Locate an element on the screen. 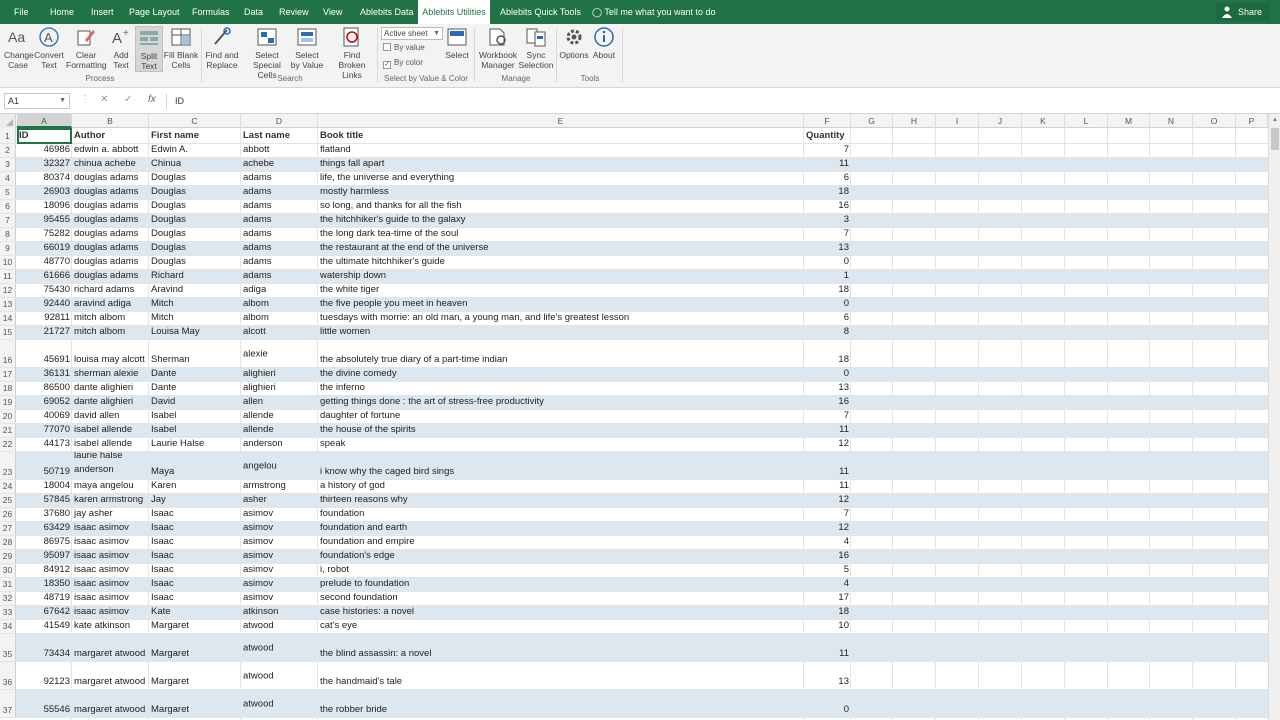 The image size is (1280, 720). column-header-a: A is located at coordinates (44, 121).